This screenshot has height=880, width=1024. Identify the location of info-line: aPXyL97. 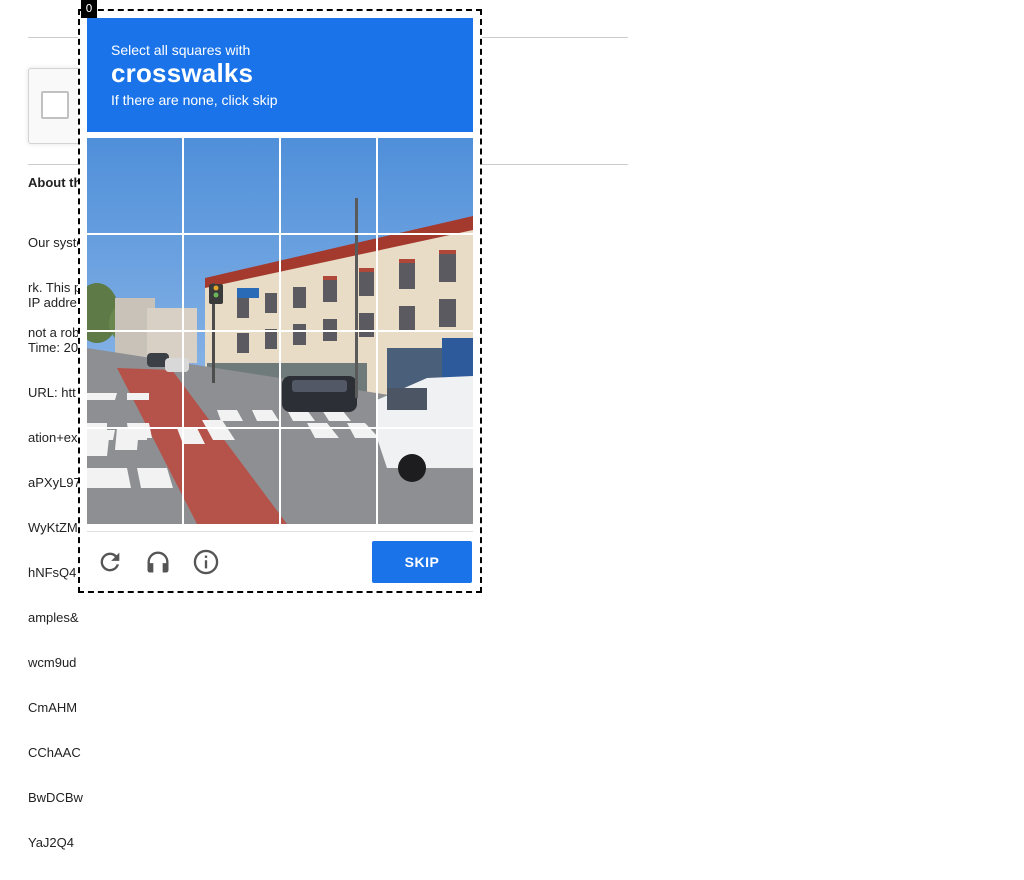
(54, 482).